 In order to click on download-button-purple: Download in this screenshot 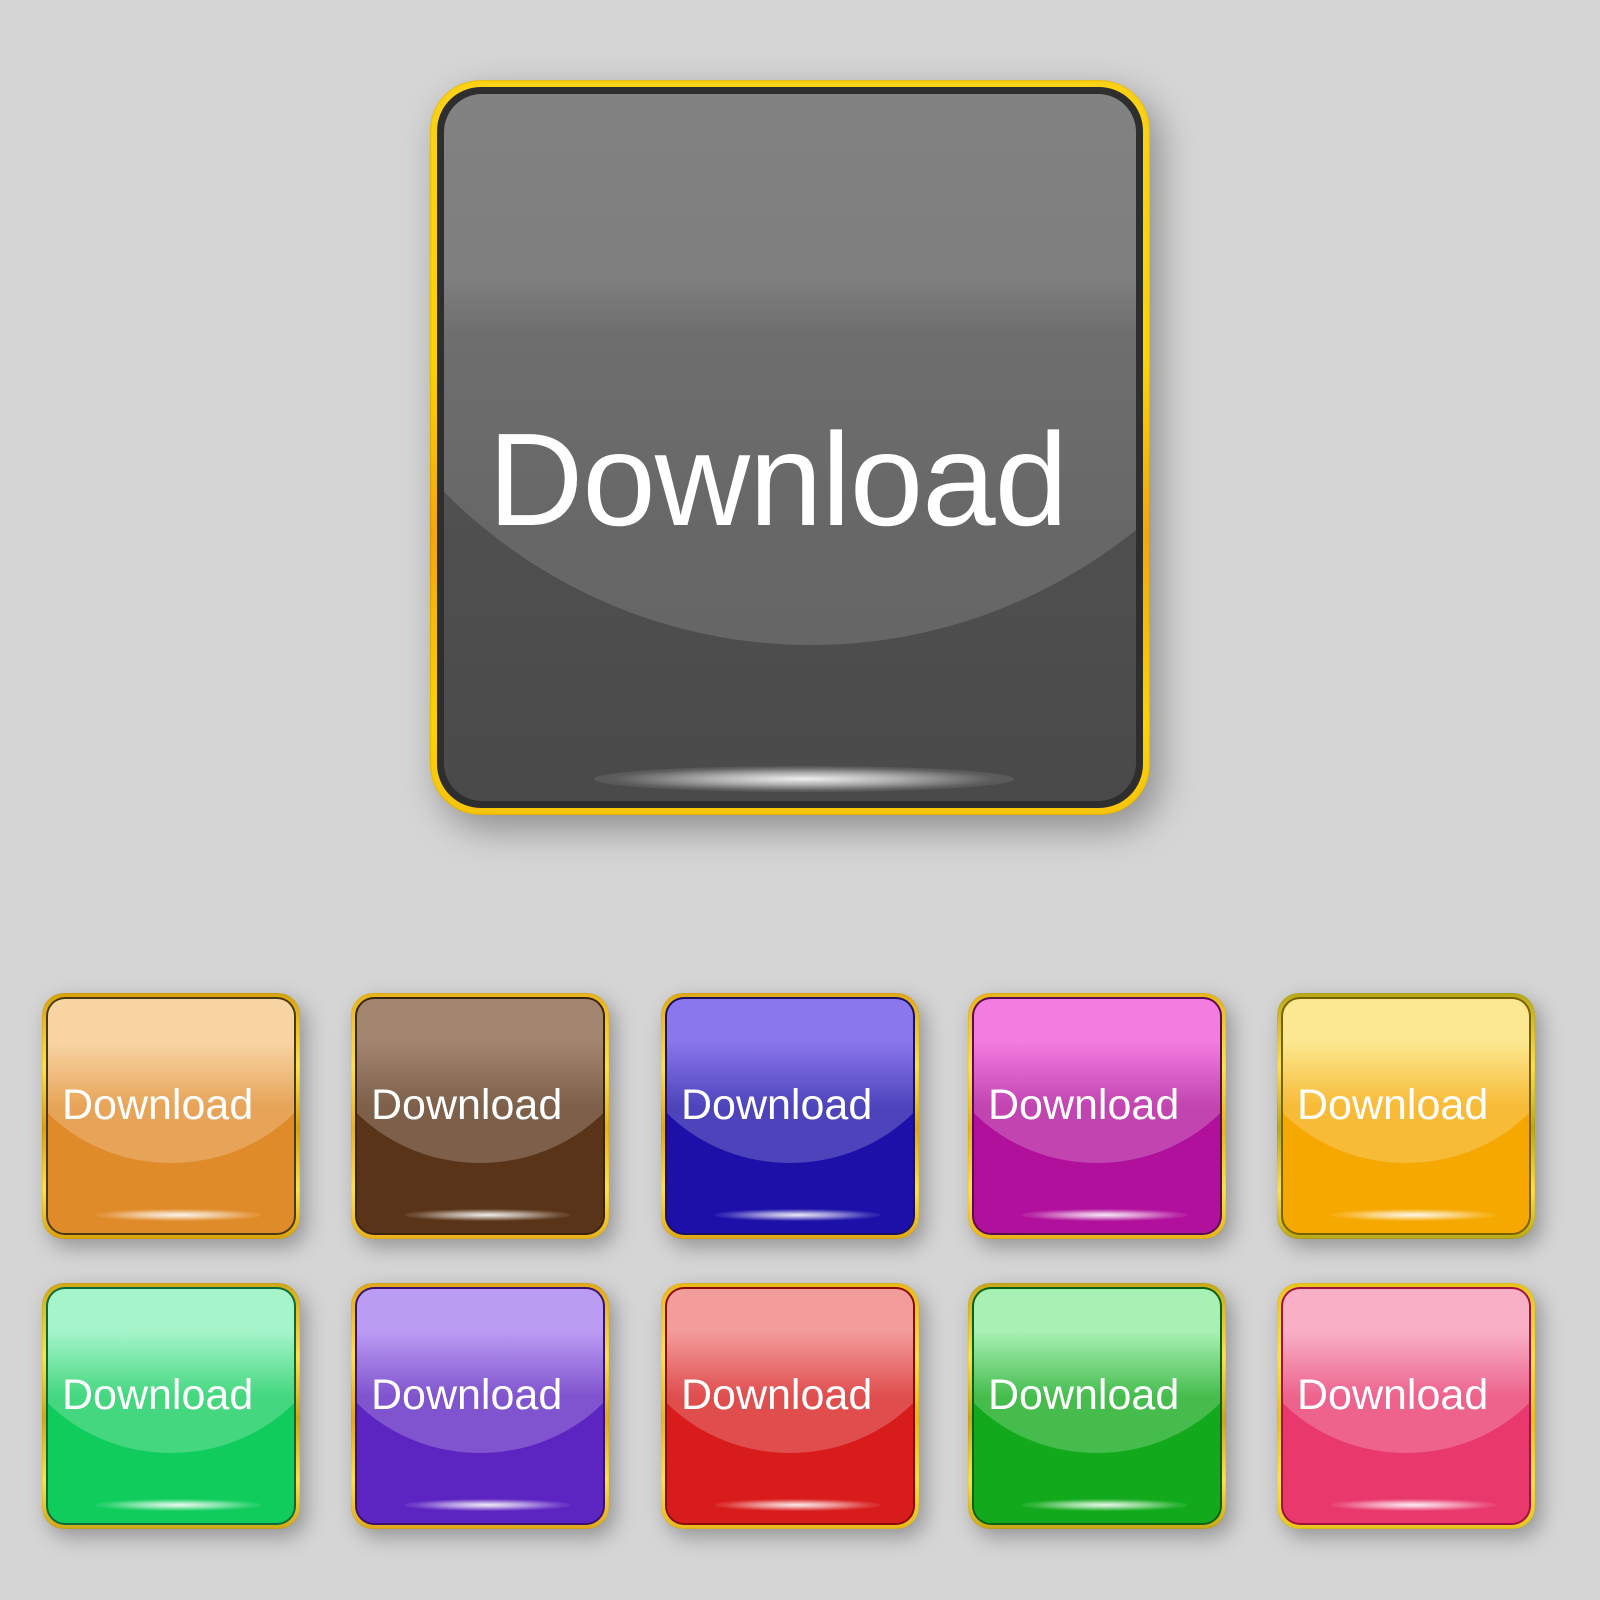, I will do `click(480, 1406)`.